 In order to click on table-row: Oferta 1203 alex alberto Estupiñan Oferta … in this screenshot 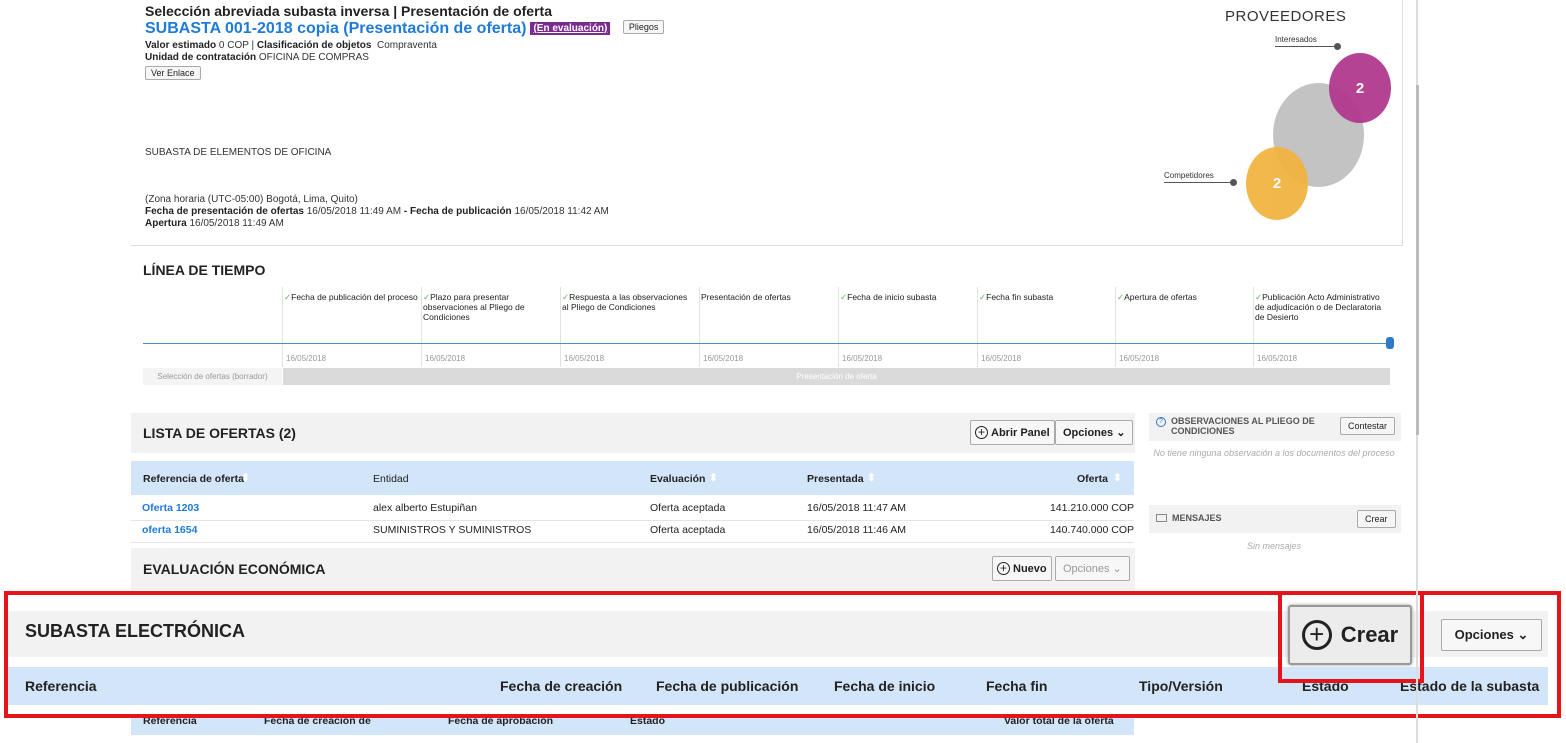, I will do `click(632, 510)`.